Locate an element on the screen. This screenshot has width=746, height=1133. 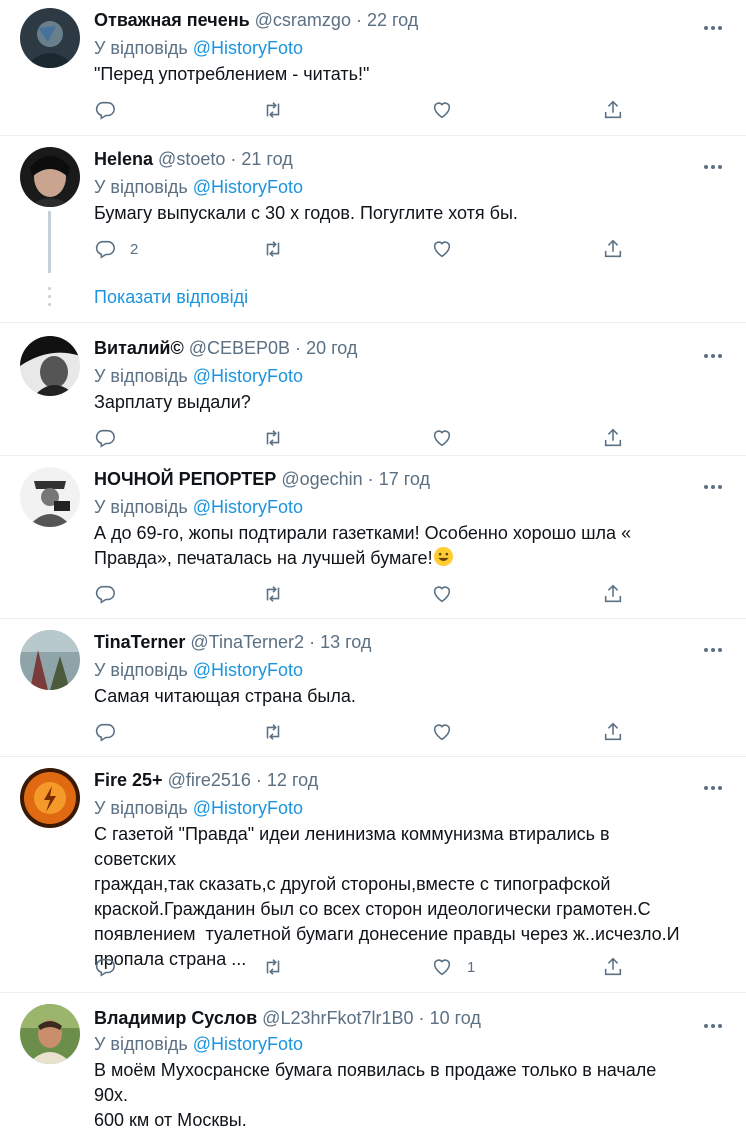
timestamp: 21 год is located at coordinates (266, 159).